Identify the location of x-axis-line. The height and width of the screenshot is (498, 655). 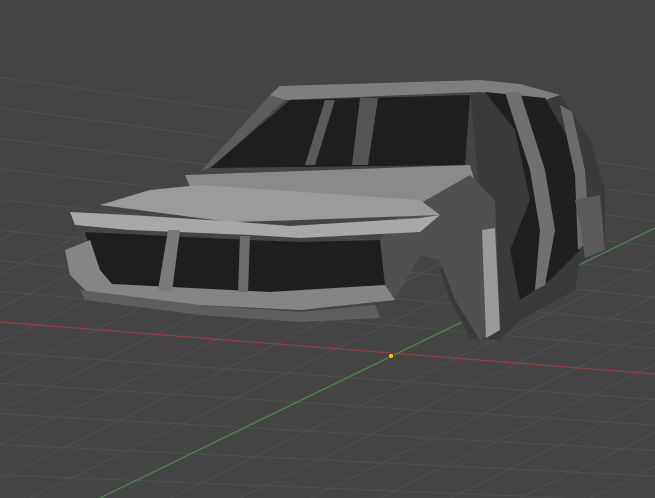
(327, 348).